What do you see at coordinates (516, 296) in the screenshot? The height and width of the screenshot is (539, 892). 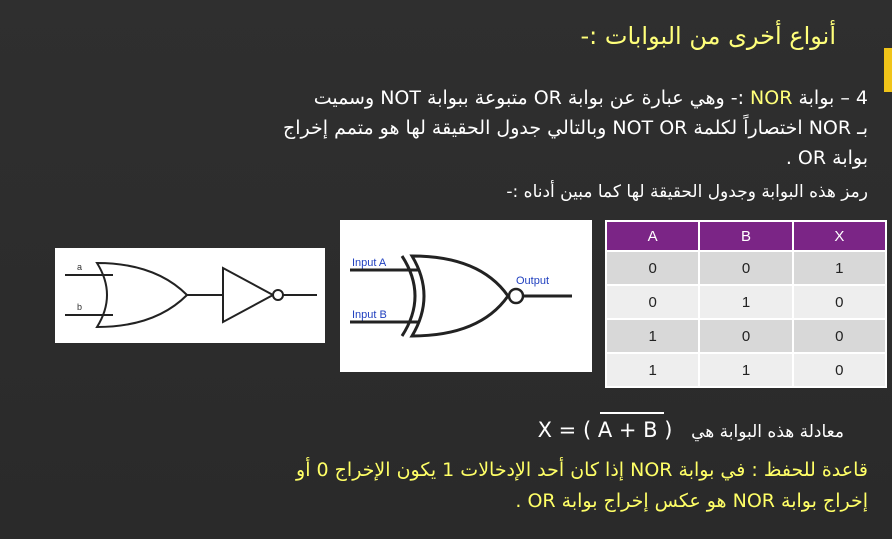 I see `nor-bubble` at bounding box center [516, 296].